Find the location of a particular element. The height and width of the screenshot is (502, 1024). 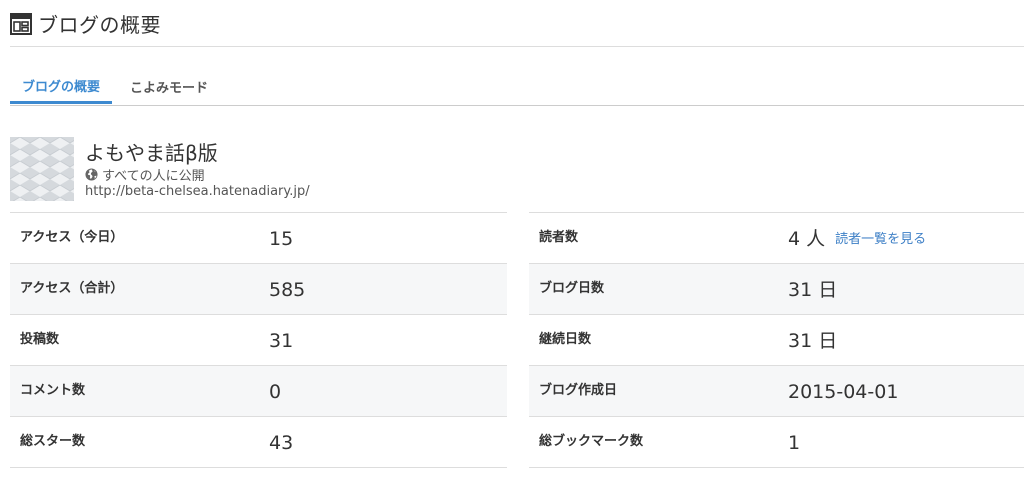

blog-title: よもやま話β版 is located at coordinates (151, 151).